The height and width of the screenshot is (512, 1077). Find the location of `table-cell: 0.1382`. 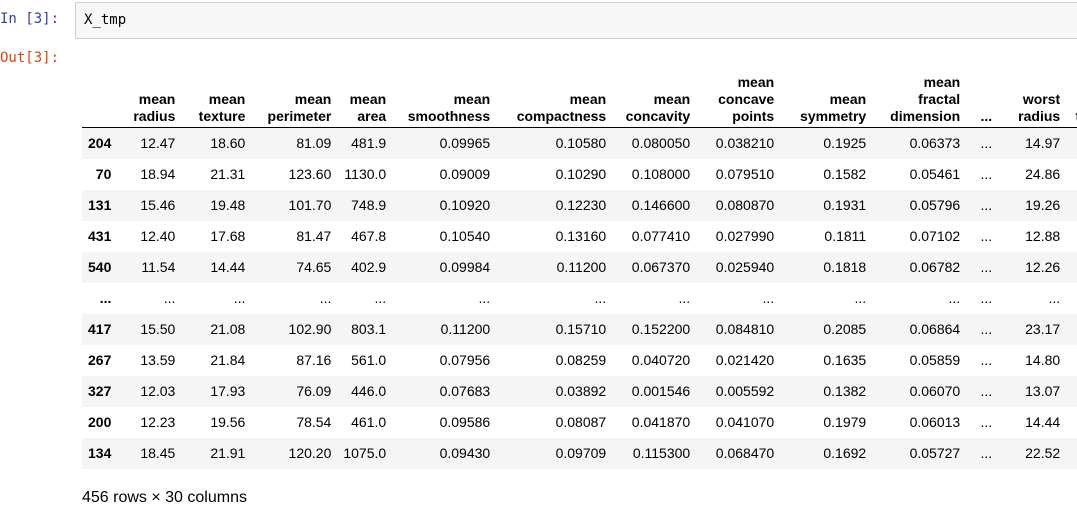

table-cell: 0.1382 is located at coordinates (845, 391).